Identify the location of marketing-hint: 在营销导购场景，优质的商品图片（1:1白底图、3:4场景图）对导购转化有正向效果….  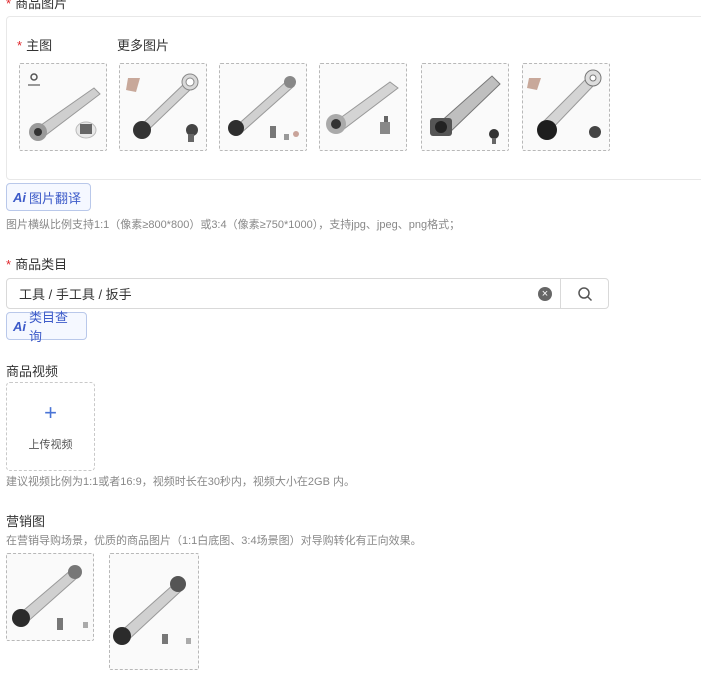
(214, 541).